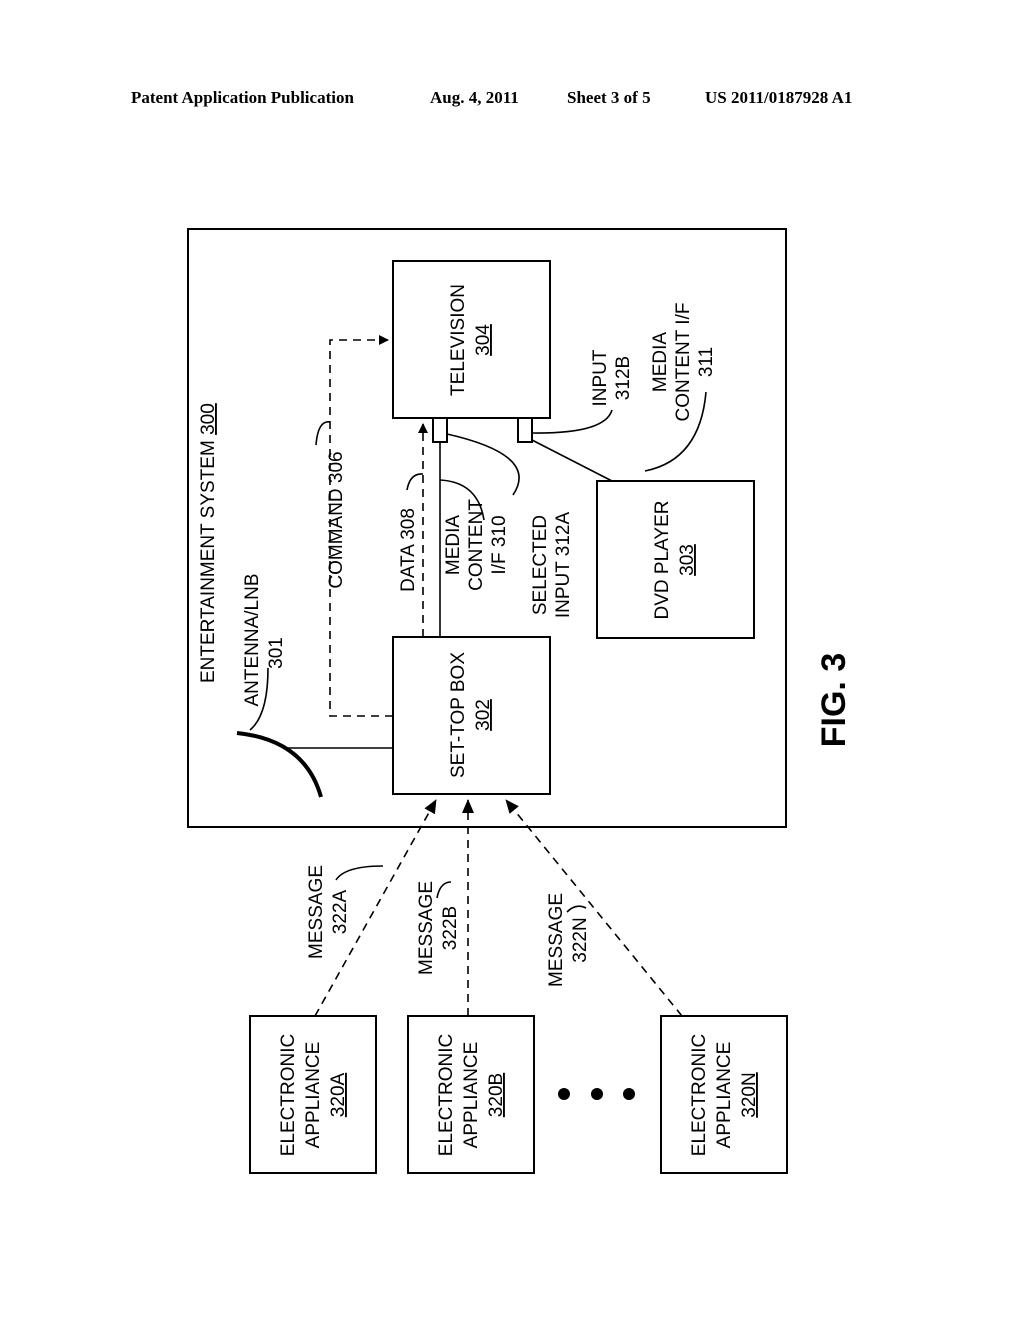 This screenshot has width=1024, height=1320. Describe the element at coordinates (525, 430) in the screenshot. I see `input-312b-connector` at that location.